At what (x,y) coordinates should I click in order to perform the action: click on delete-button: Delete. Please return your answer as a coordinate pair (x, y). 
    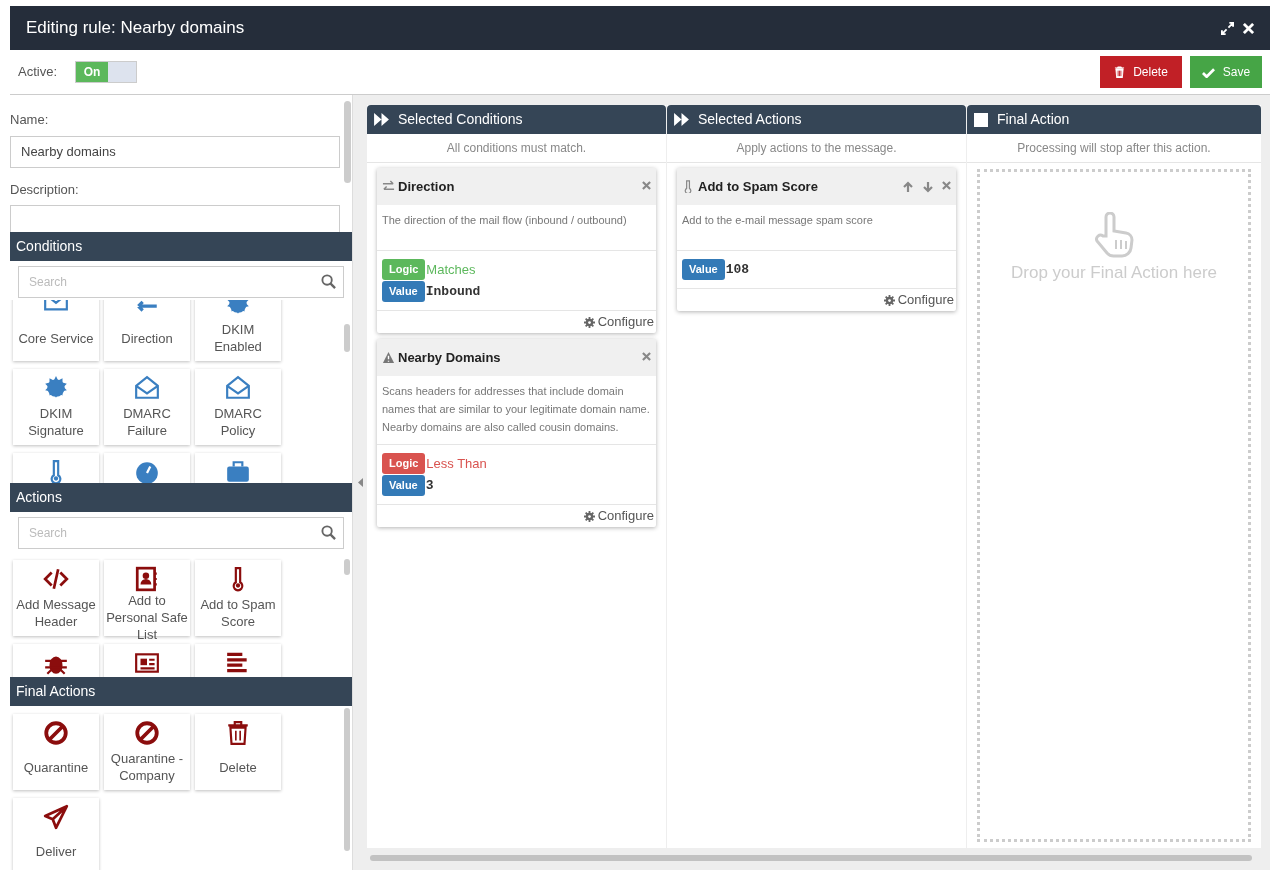
    Looking at the image, I should click on (1141, 72).